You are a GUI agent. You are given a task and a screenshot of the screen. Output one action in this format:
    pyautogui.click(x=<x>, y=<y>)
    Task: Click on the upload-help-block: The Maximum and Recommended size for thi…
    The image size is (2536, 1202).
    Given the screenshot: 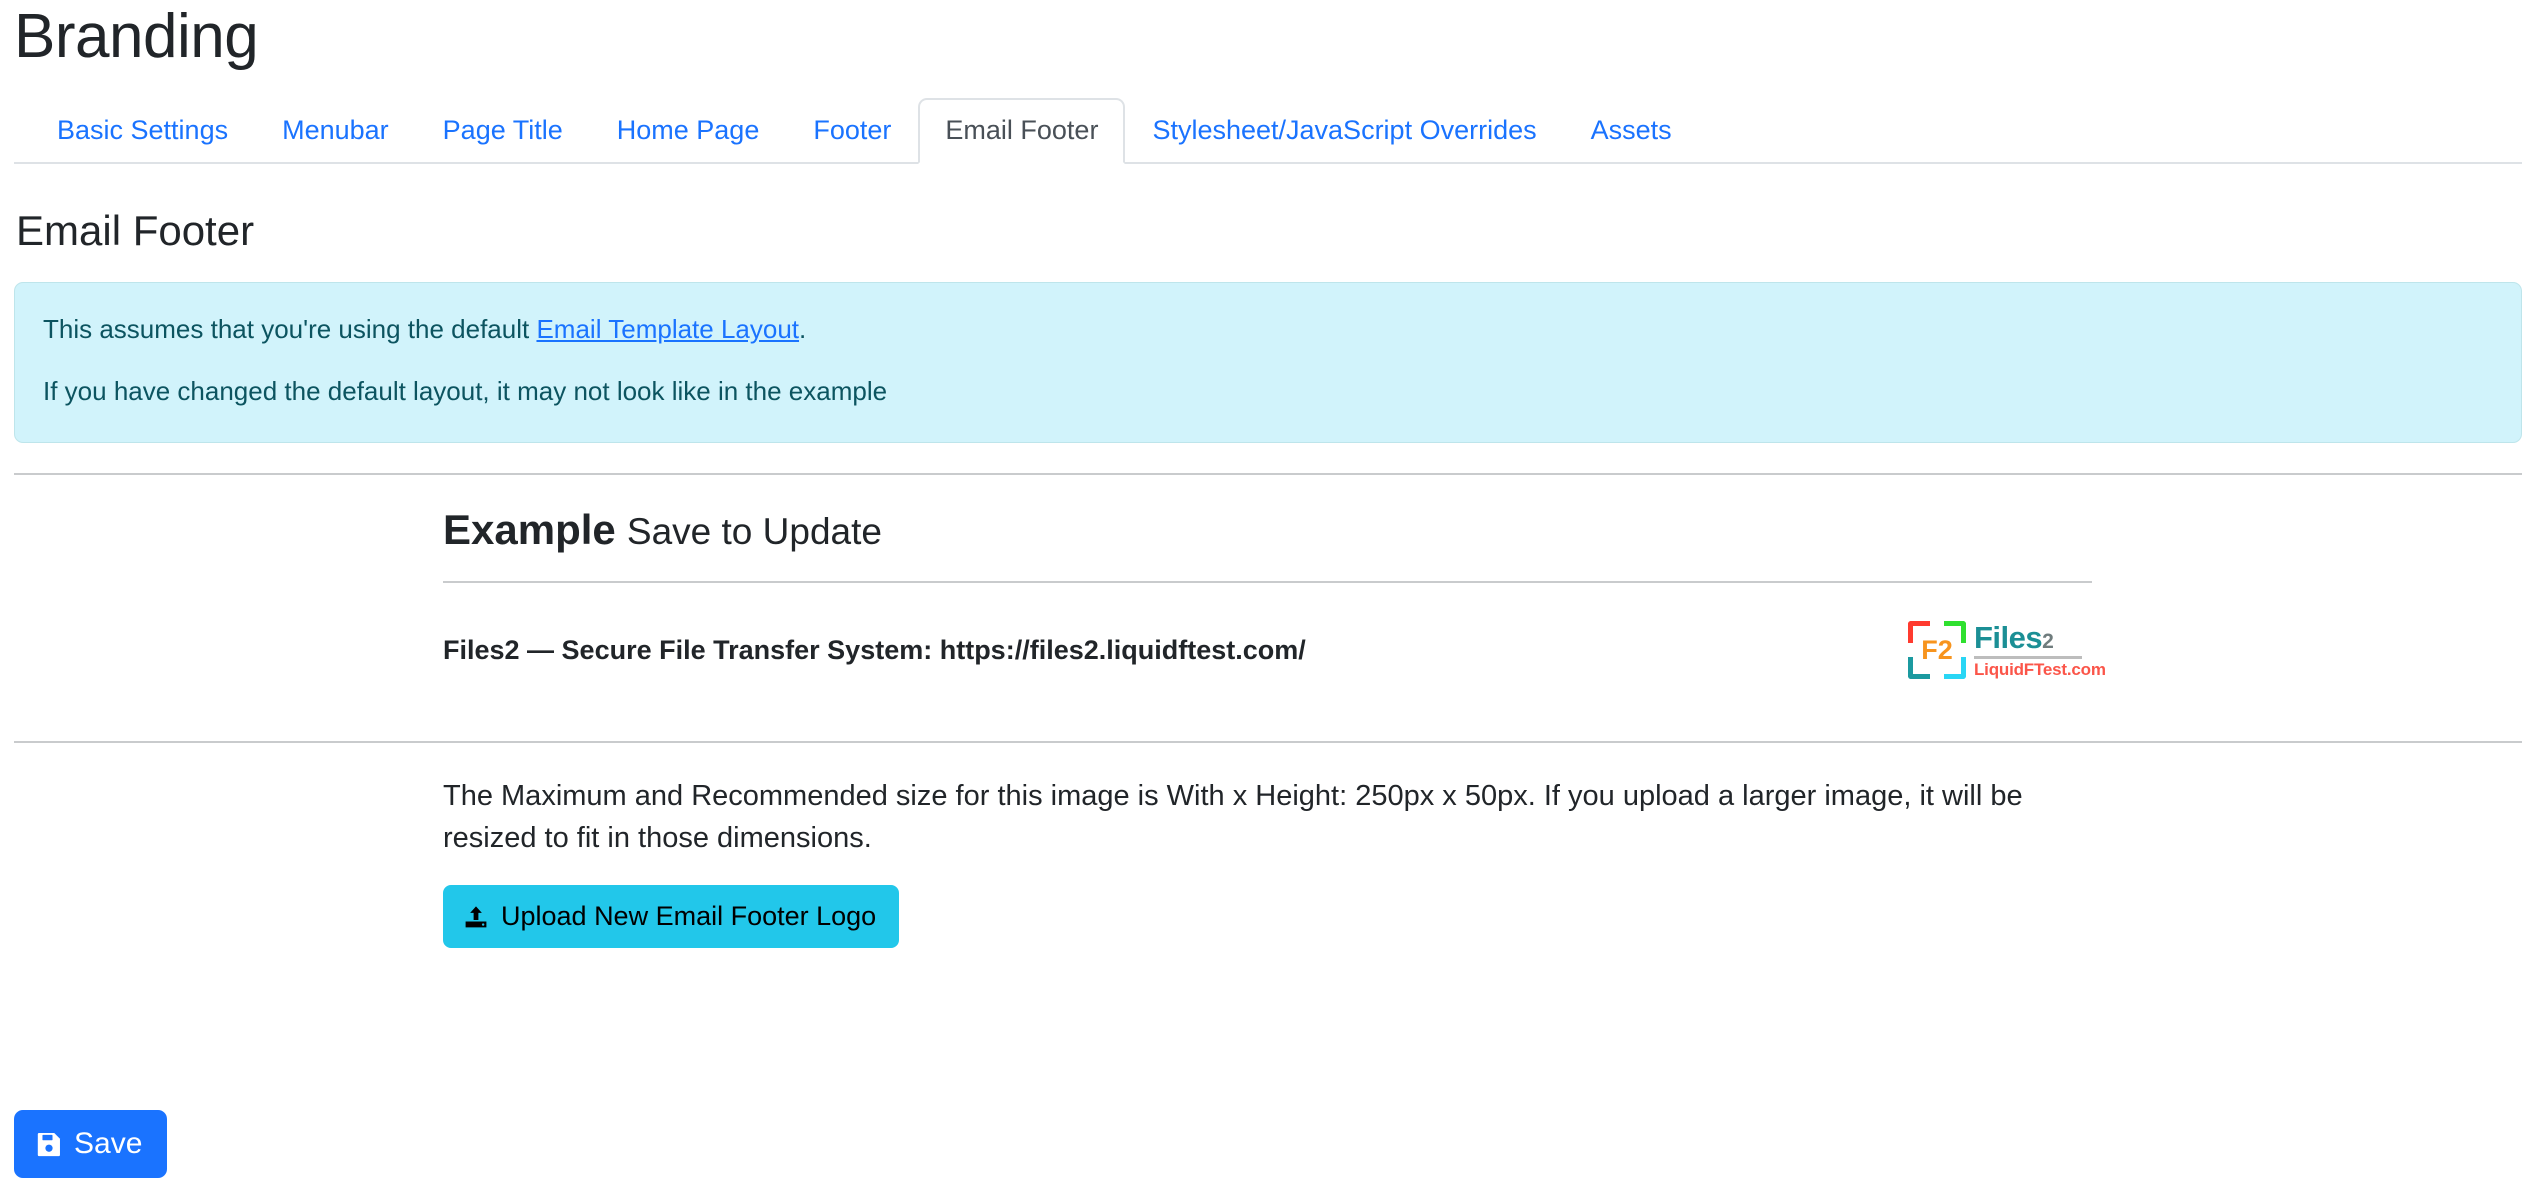 What is the action you would take?
    pyautogui.click(x=1268, y=862)
    